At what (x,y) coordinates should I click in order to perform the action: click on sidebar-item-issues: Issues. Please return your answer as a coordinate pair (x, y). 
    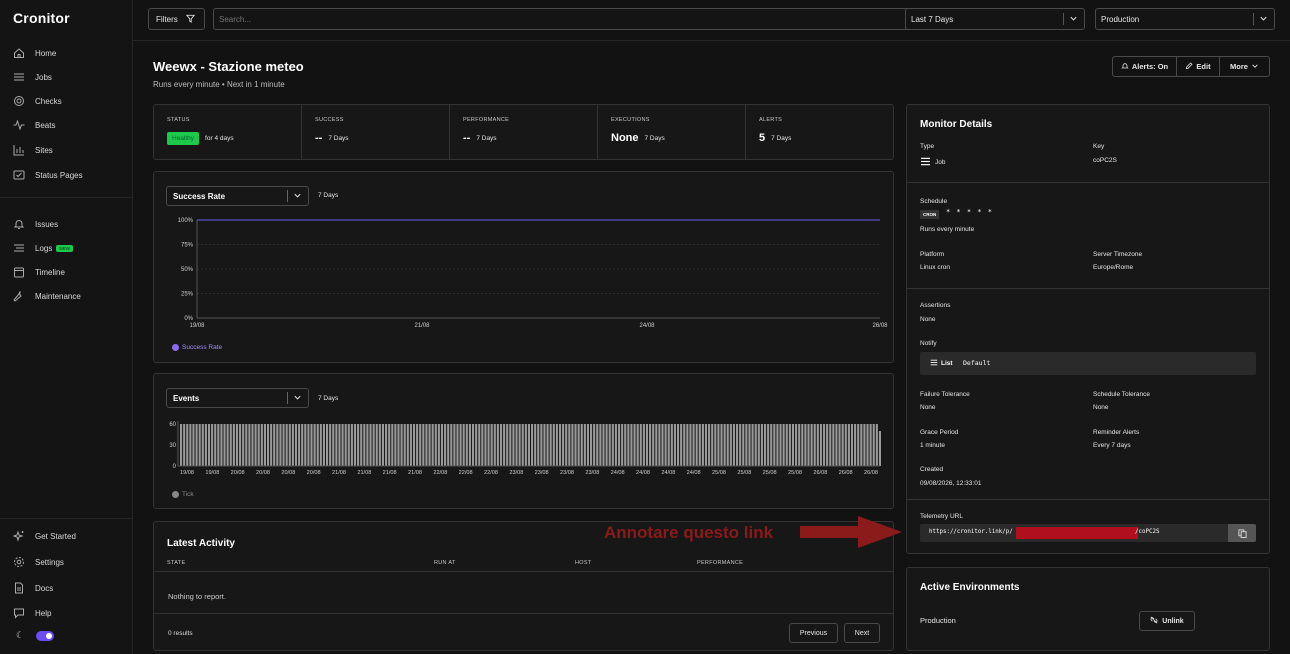
    Looking at the image, I should click on (66, 224).